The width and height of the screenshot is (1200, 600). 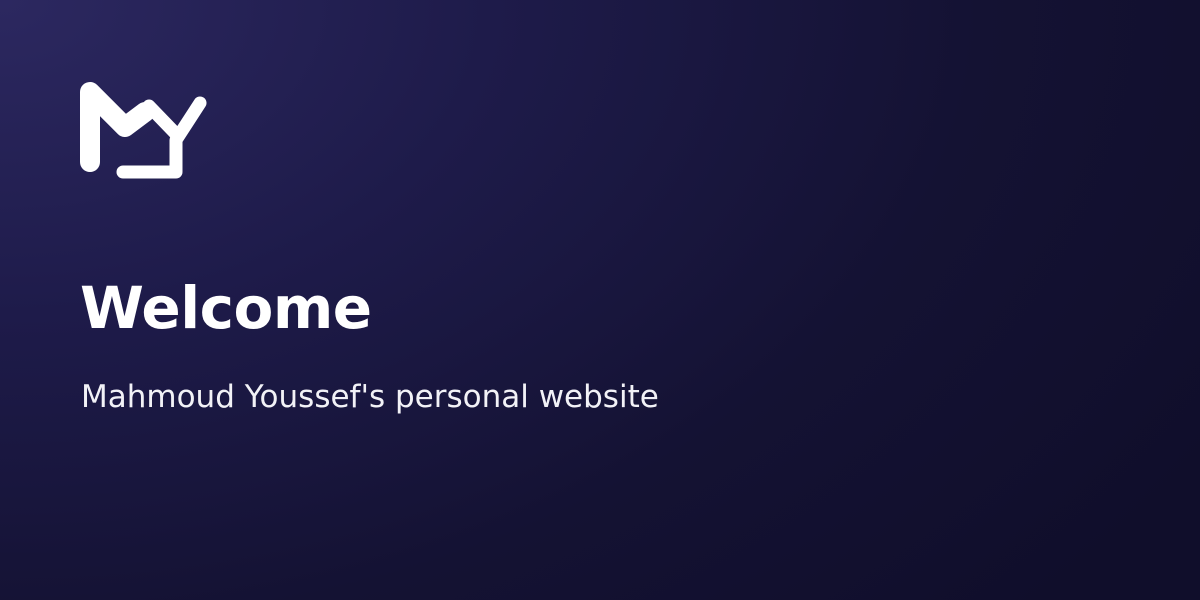 I want to click on my-logo-icon, so click(x=143, y=130).